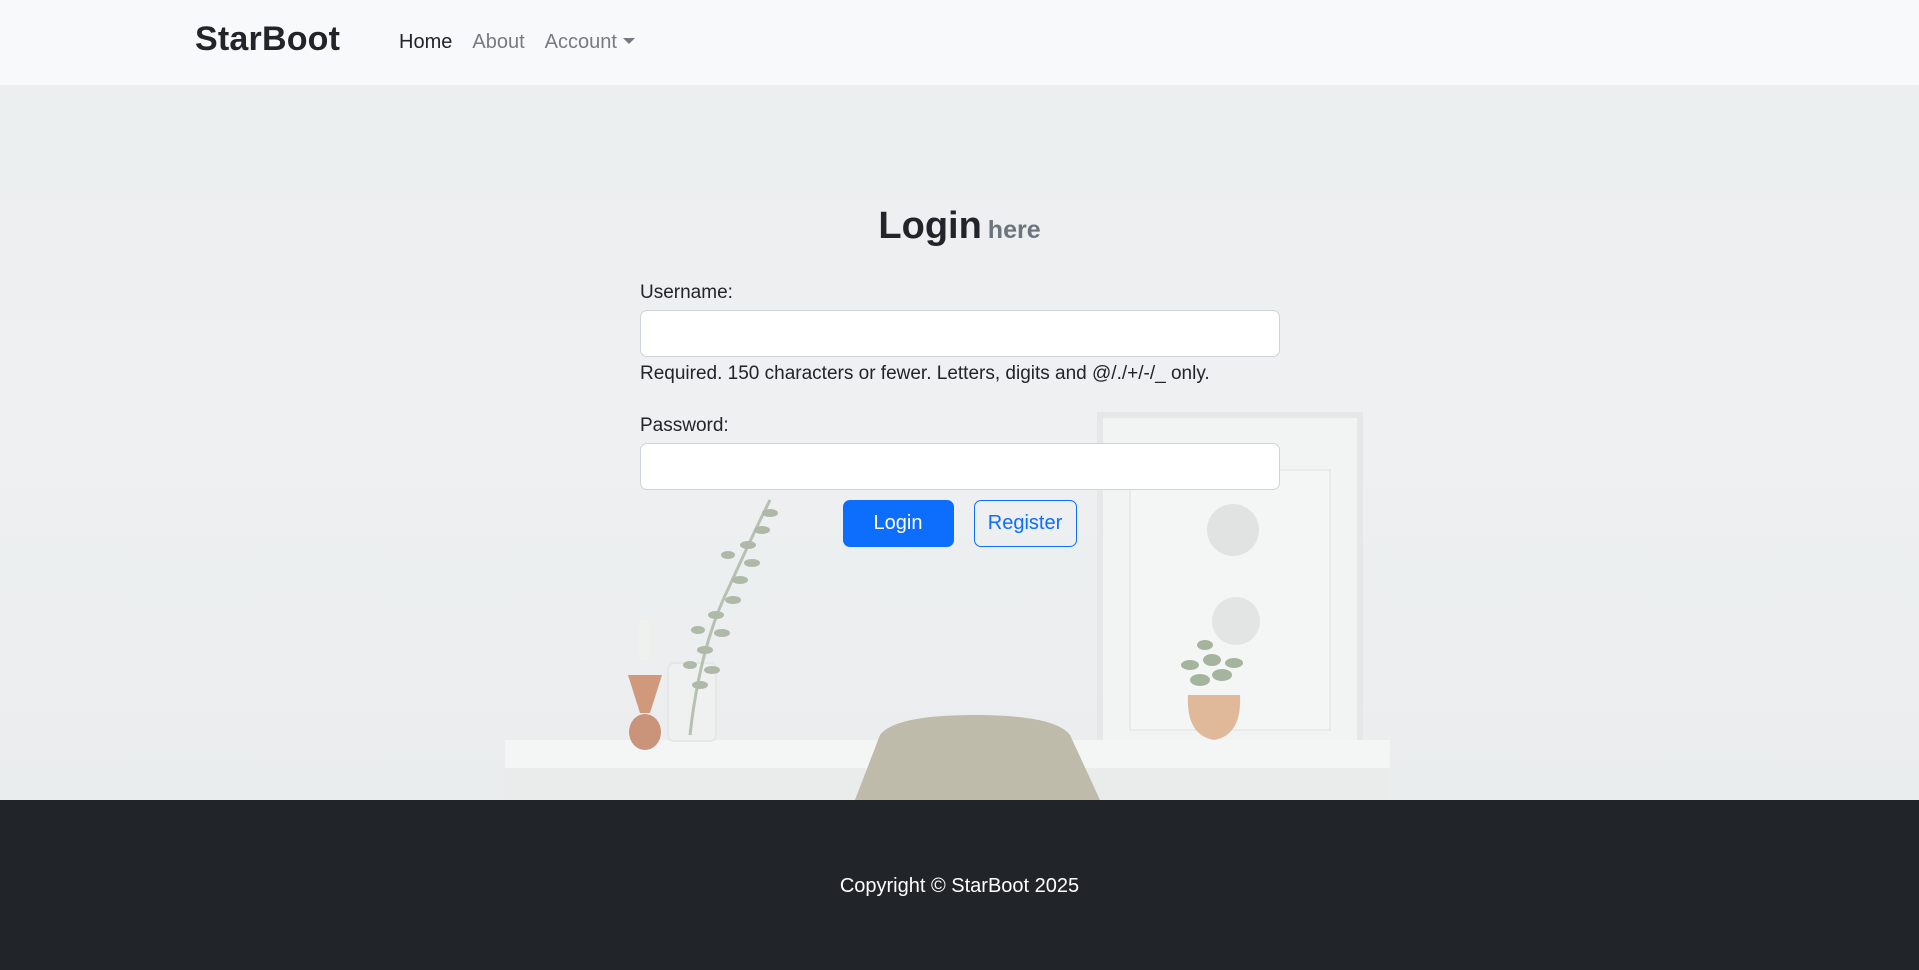 This screenshot has height=970, width=1919. I want to click on login-heading: Login here, so click(959, 226).